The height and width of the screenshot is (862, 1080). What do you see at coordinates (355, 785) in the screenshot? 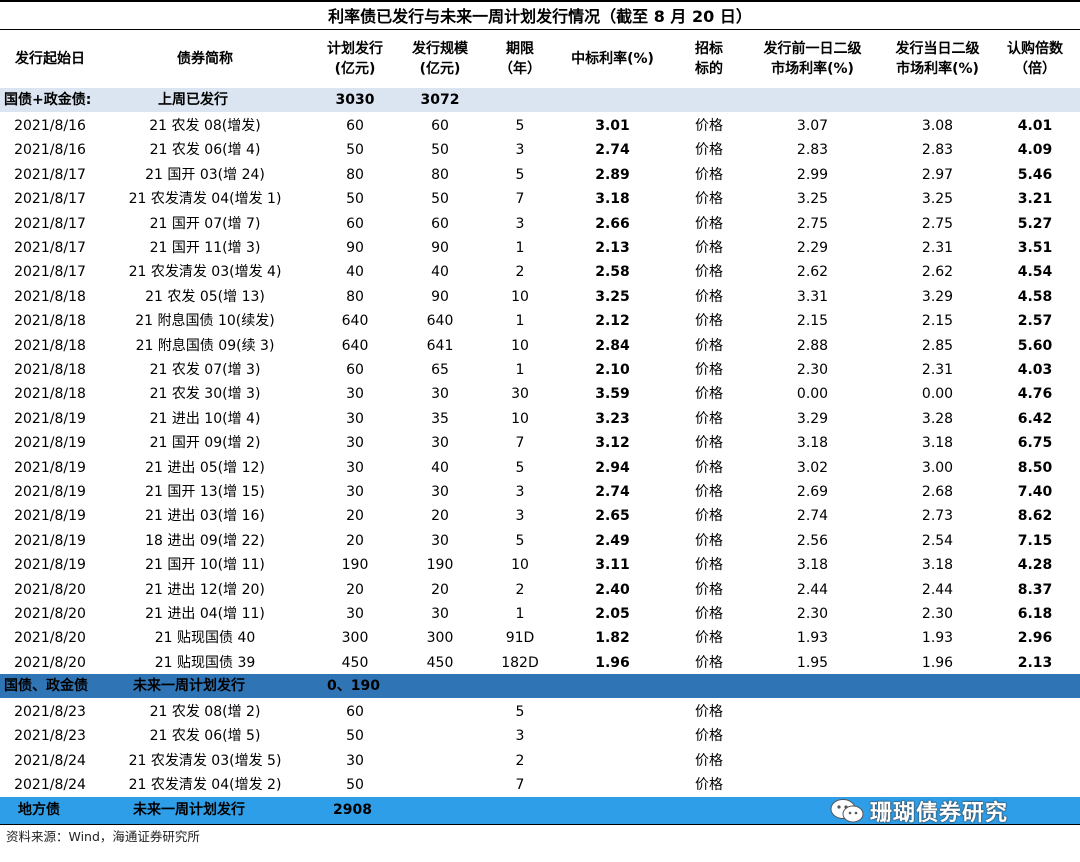
I see `cell-planned-amount: 50` at bounding box center [355, 785].